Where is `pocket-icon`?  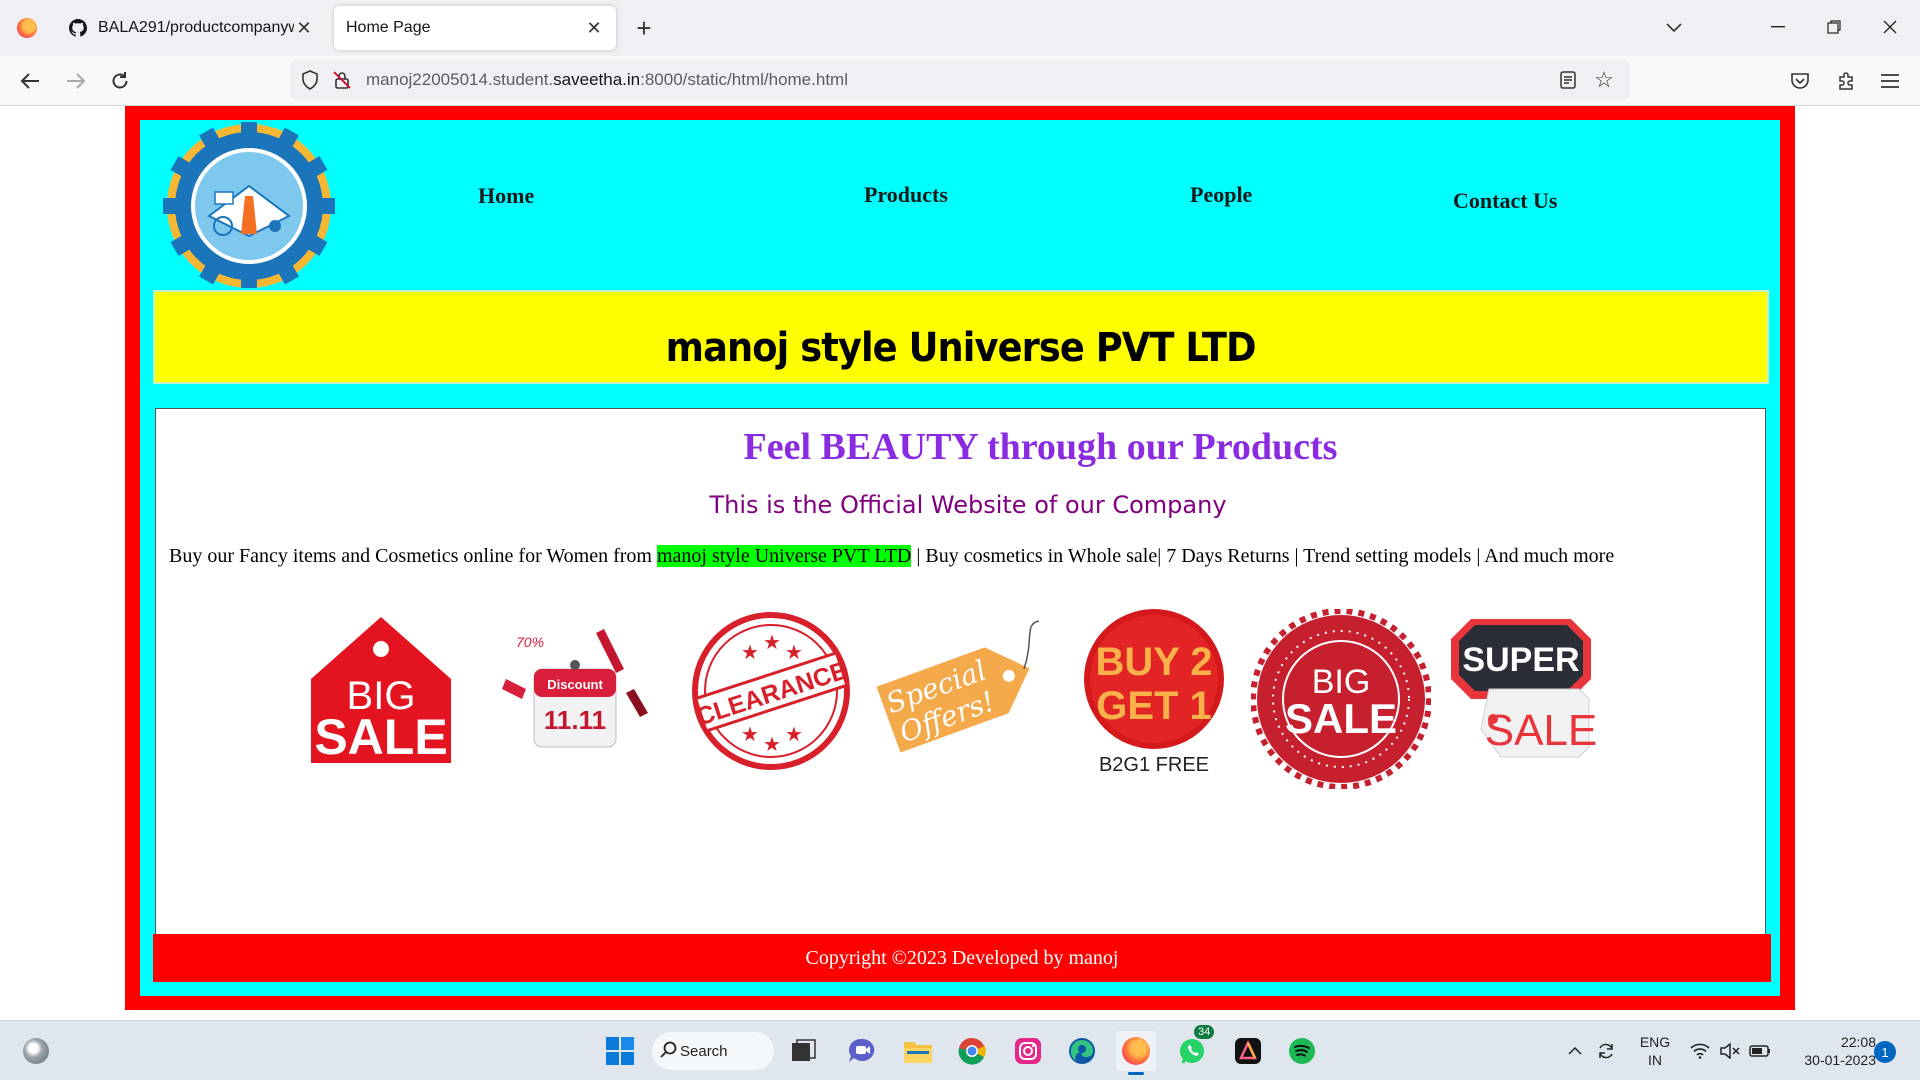
pocket-icon is located at coordinates (1800, 81).